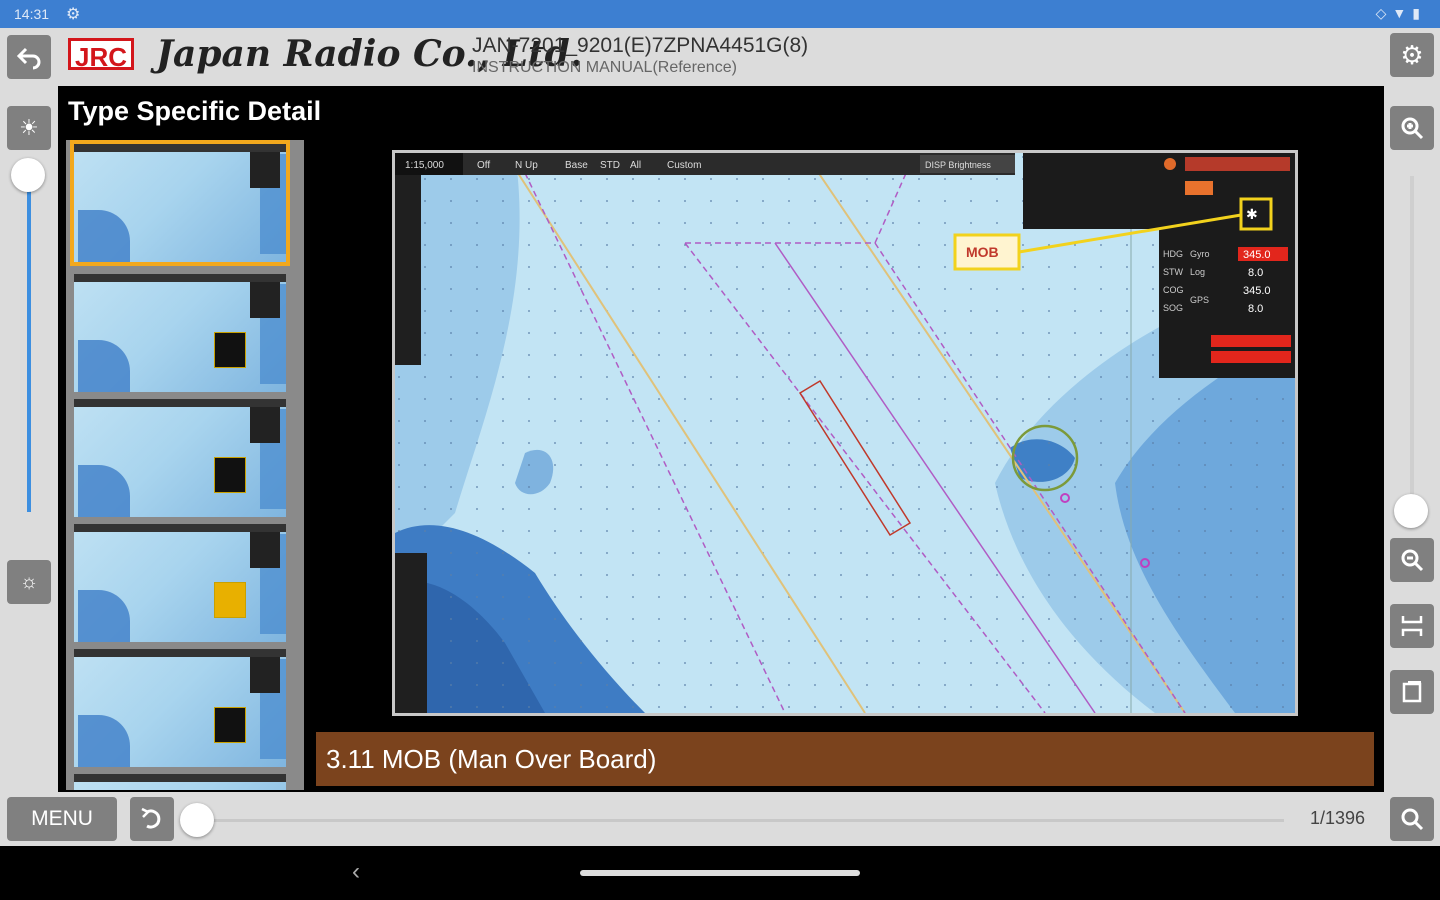 The height and width of the screenshot is (900, 1440). What do you see at coordinates (1173, 308) in the screenshot?
I see `data-label-sog: SOG` at bounding box center [1173, 308].